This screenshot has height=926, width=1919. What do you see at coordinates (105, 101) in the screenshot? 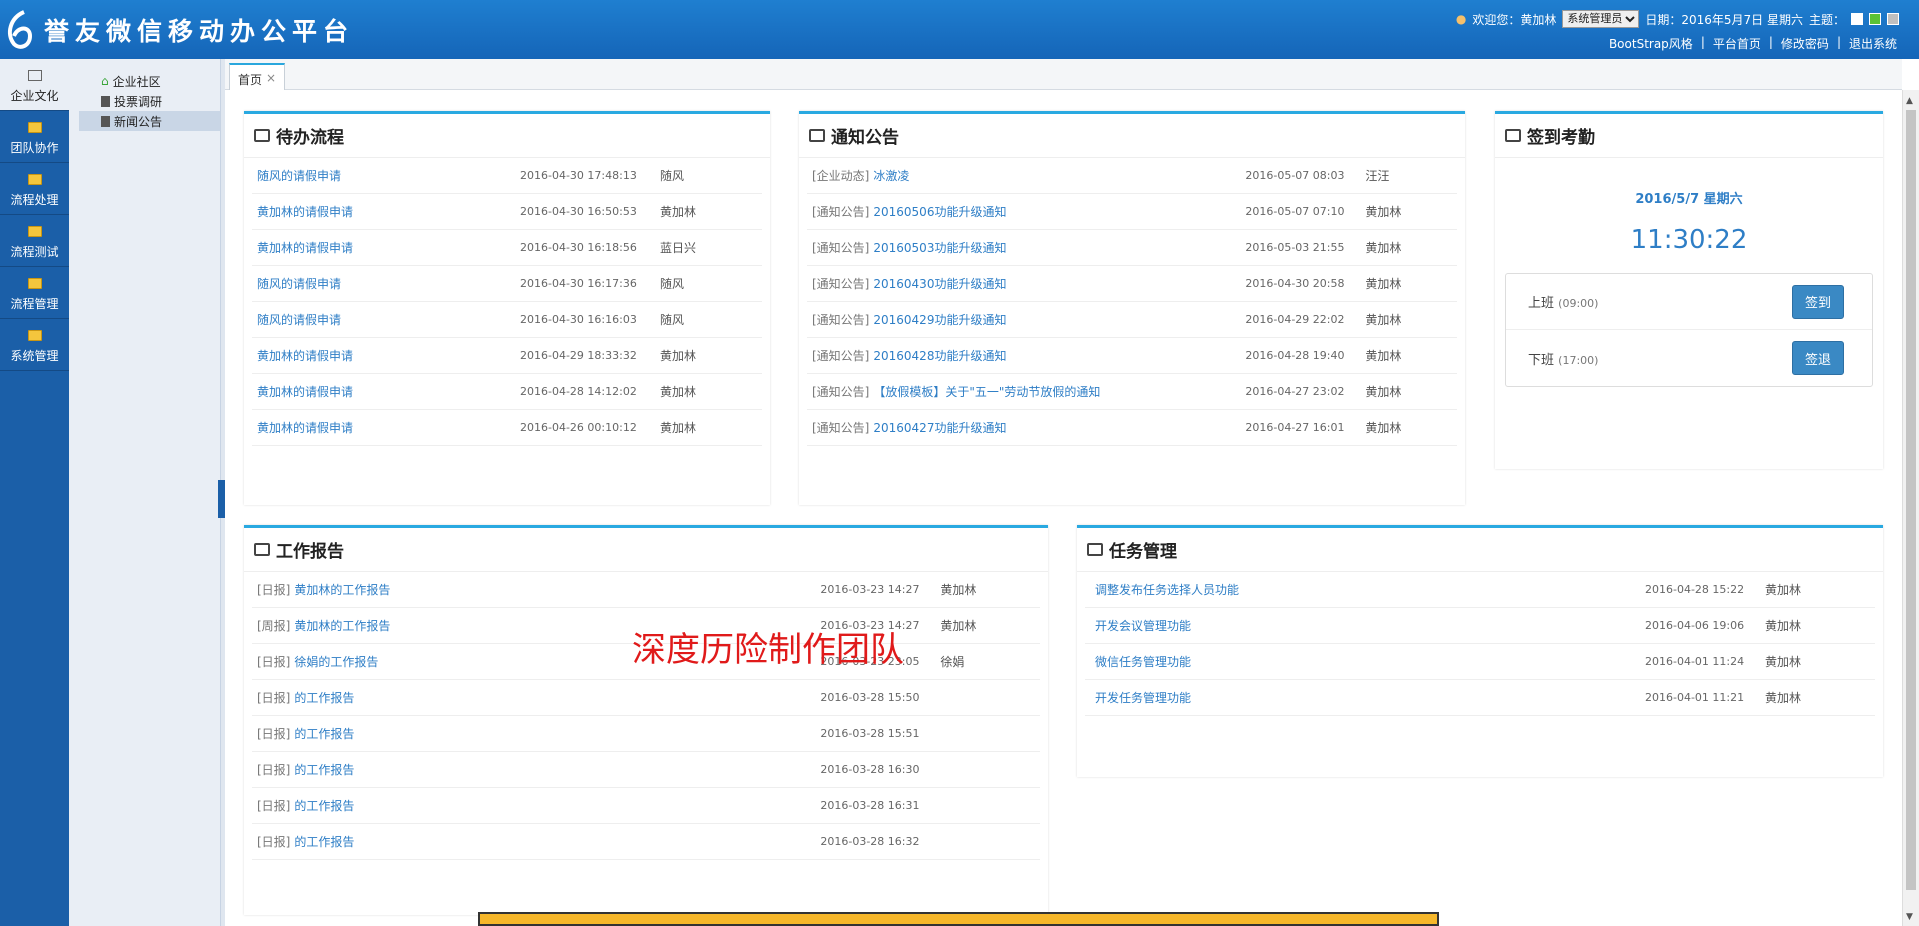
I see `document-icon` at bounding box center [105, 101].